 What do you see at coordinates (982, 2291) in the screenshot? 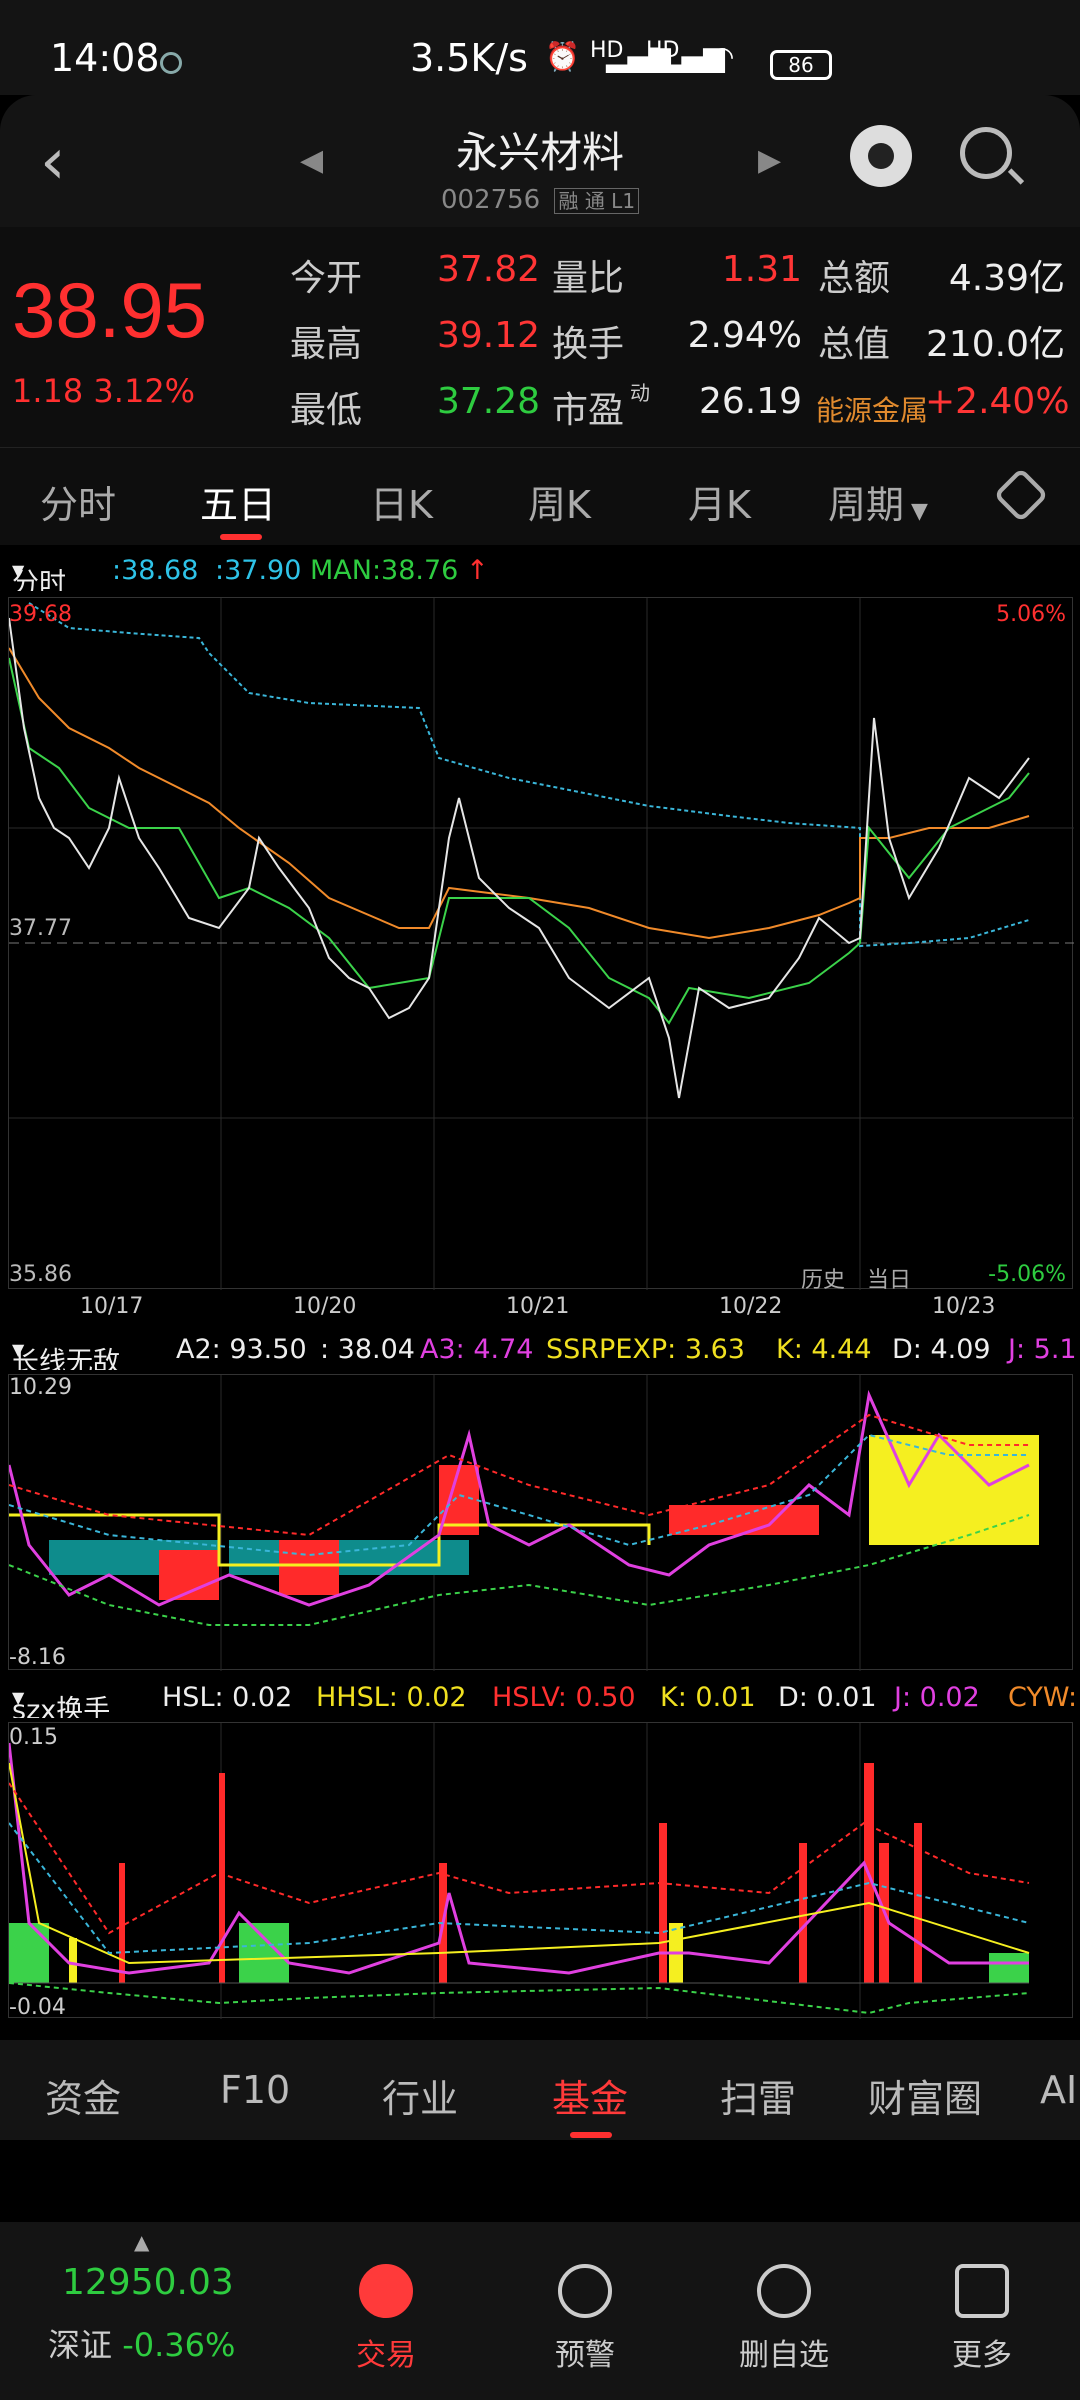
I see `grid-icon` at bounding box center [982, 2291].